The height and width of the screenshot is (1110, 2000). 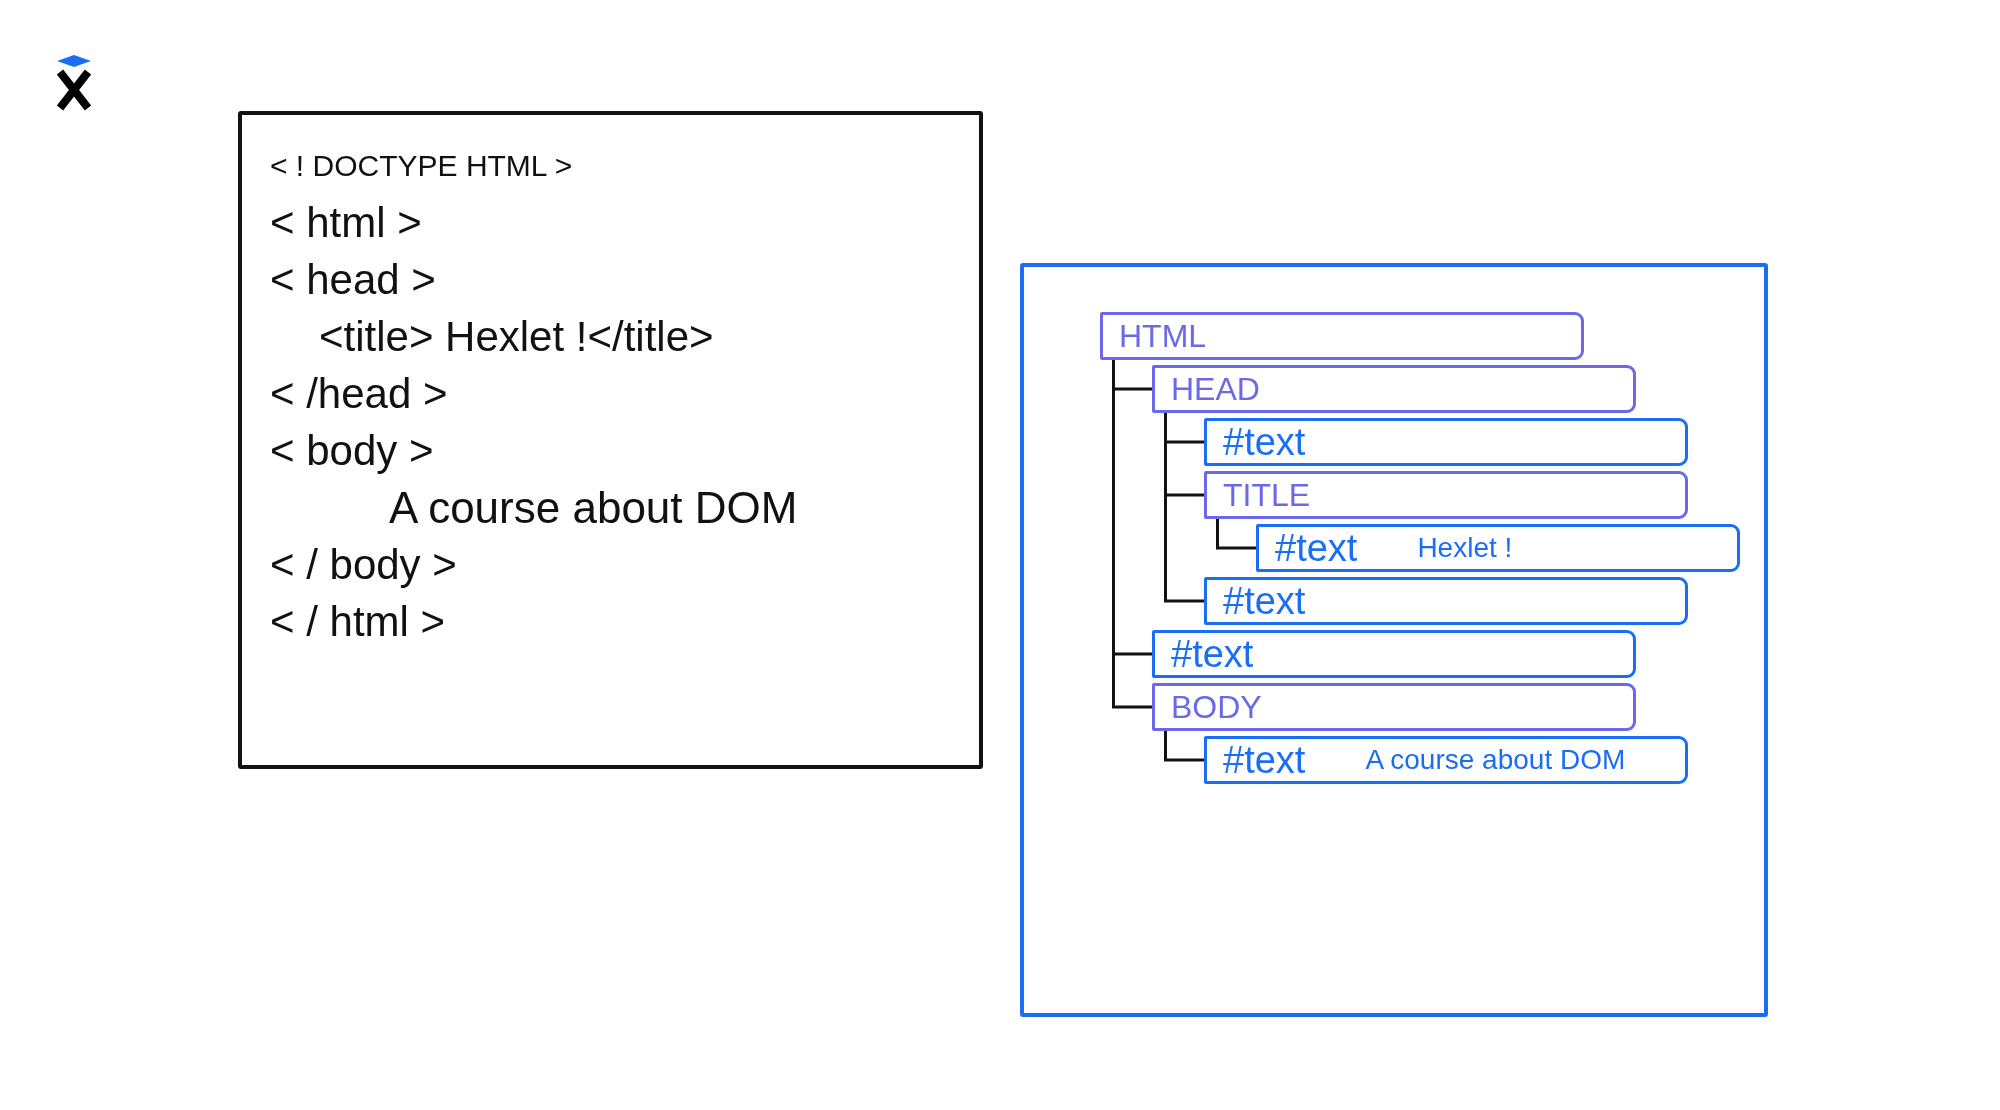 What do you see at coordinates (358, 622) in the screenshot?
I see `code-line: < / html >` at bounding box center [358, 622].